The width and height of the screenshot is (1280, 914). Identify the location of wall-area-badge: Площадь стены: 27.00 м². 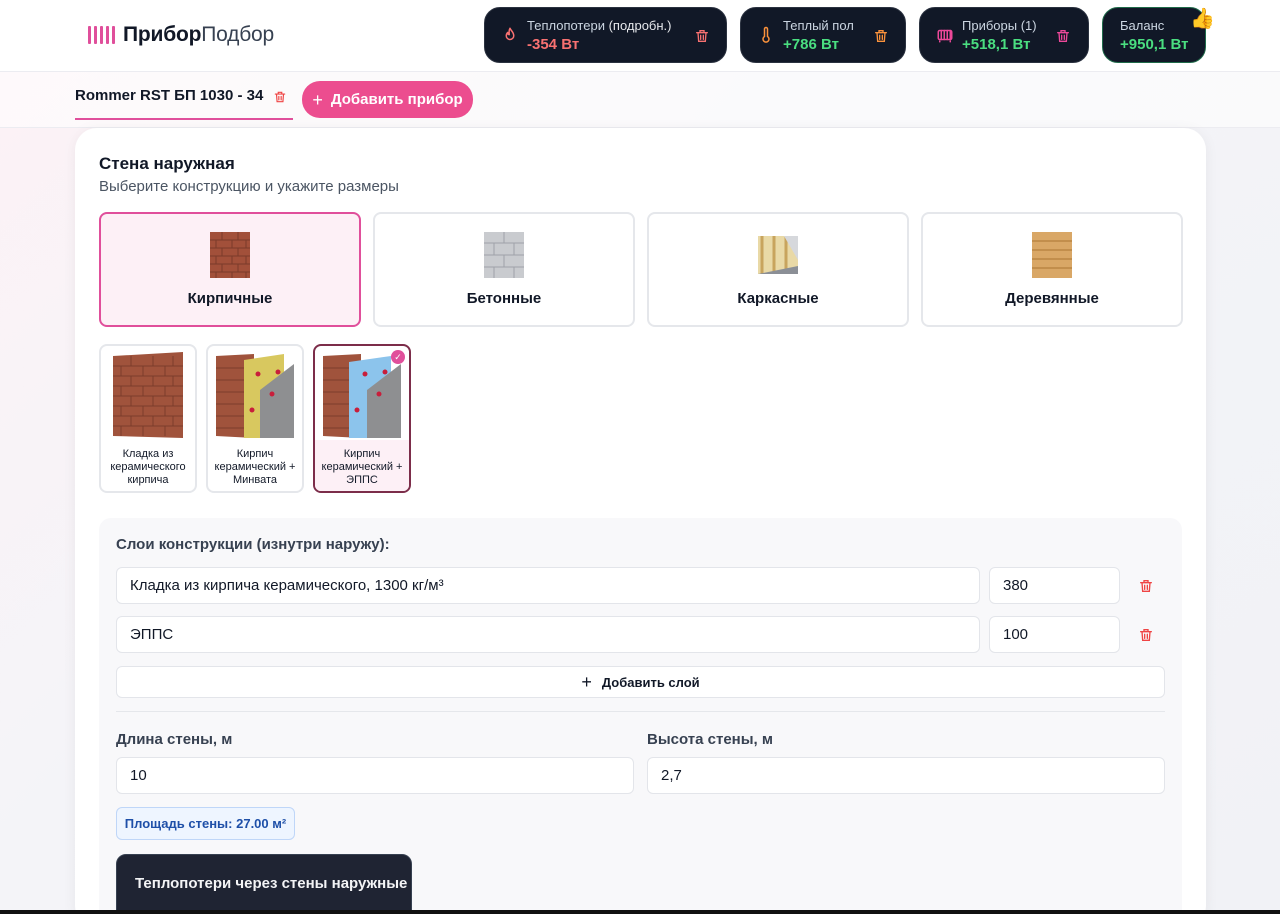
(205, 823).